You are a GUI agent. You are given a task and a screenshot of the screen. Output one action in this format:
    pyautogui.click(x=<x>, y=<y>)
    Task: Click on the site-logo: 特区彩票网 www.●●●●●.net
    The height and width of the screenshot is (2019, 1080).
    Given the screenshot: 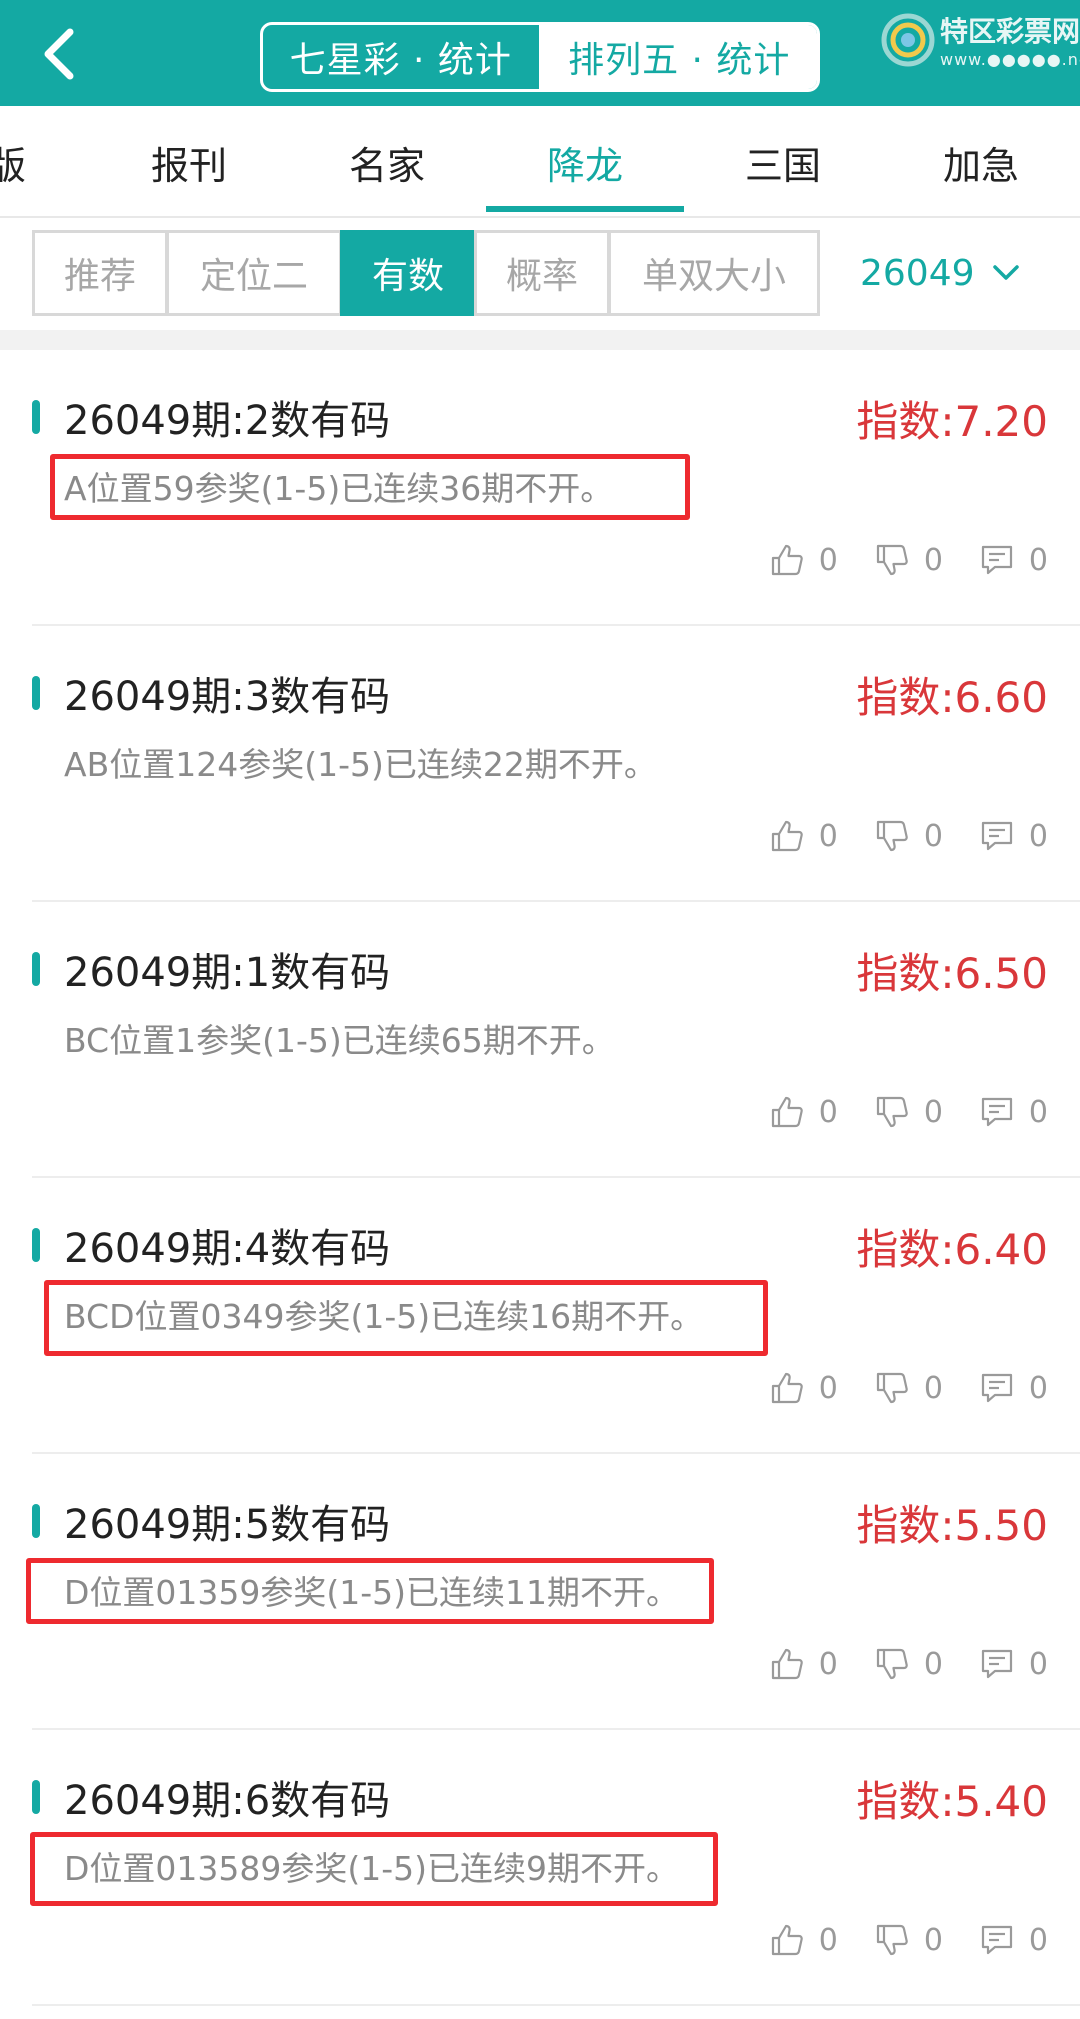 What is the action you would take?
    pyautogui.click(x=980, y=51)
    